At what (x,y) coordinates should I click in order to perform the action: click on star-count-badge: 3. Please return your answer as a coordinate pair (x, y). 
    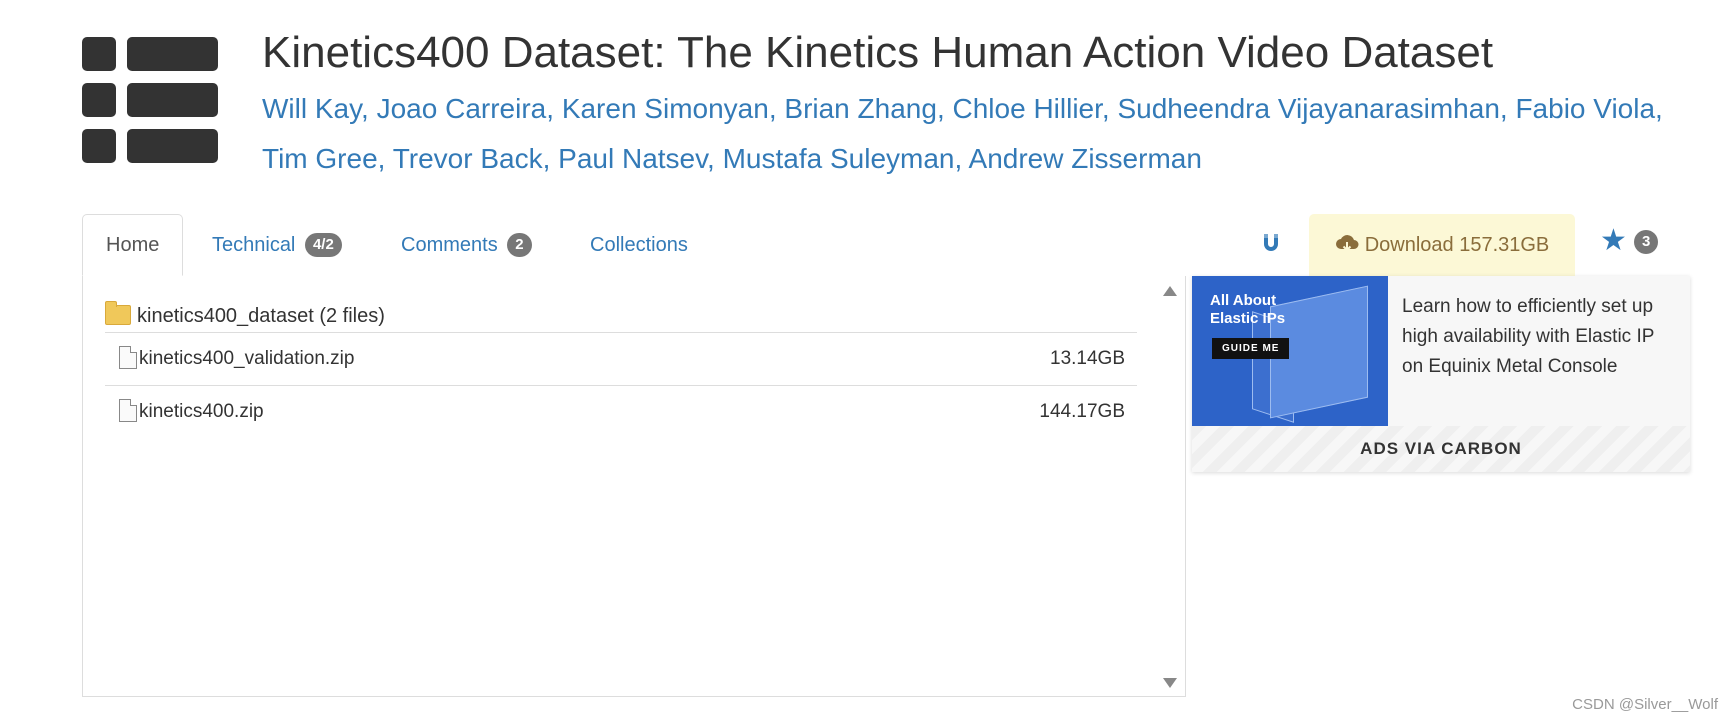
    Looking at the image, I should click on (1646, 242).